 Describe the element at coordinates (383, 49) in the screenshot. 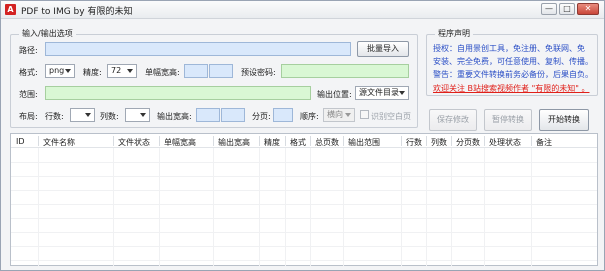

I see `batch-import-button: 批量导入` at that location.